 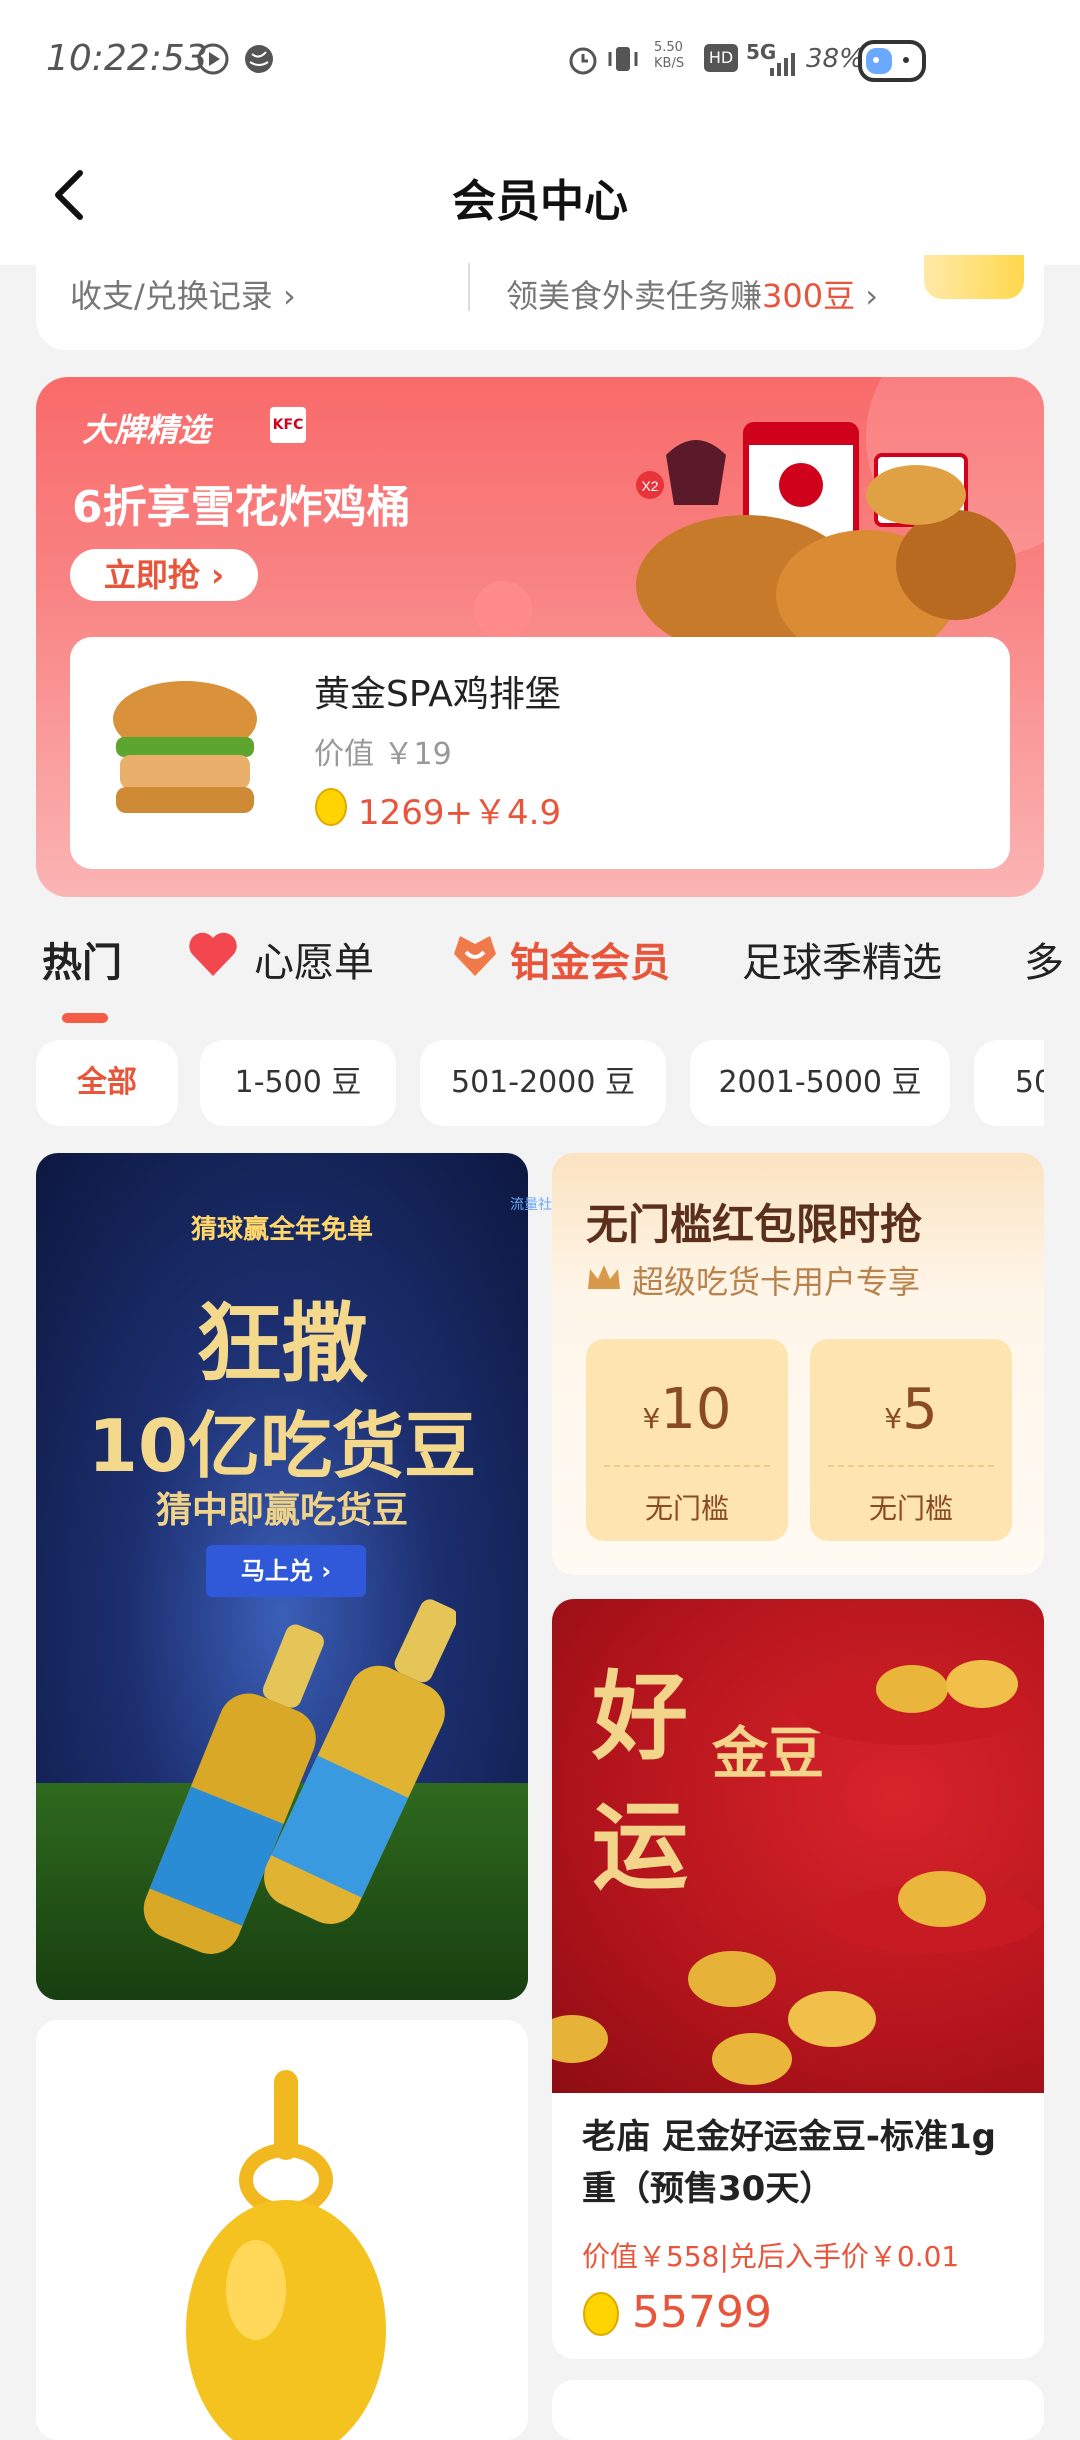 What do you see at coordinates (85, 1018) in the screenshot?
I see `tab-active-indicator` at bounding box center [85, 1018].